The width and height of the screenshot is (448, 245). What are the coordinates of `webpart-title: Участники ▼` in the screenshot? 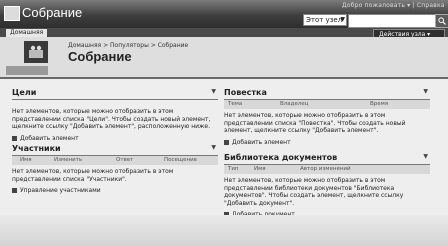 It's located at (115, 150).